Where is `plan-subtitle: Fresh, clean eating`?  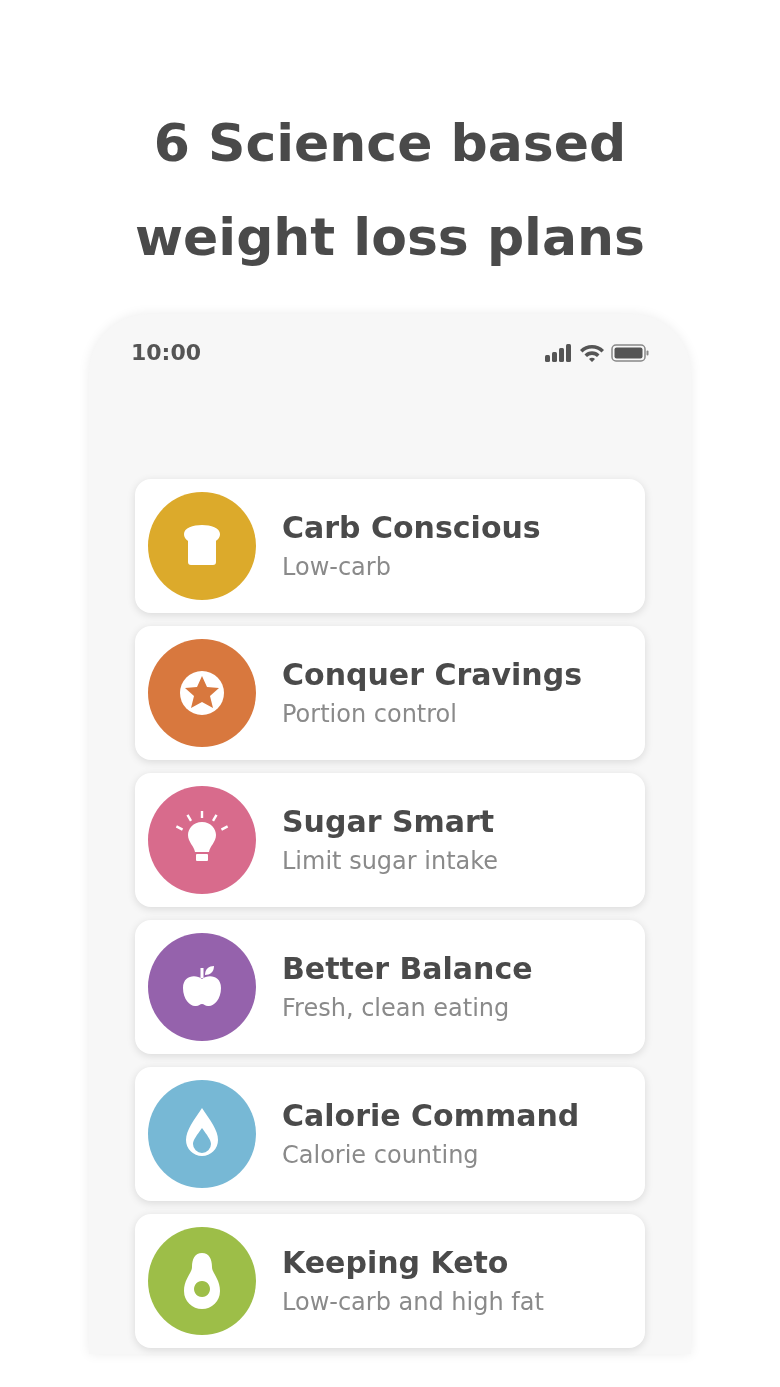 plan-subtitle: Fresh, clean eating is located at coordinates (396, 1008).